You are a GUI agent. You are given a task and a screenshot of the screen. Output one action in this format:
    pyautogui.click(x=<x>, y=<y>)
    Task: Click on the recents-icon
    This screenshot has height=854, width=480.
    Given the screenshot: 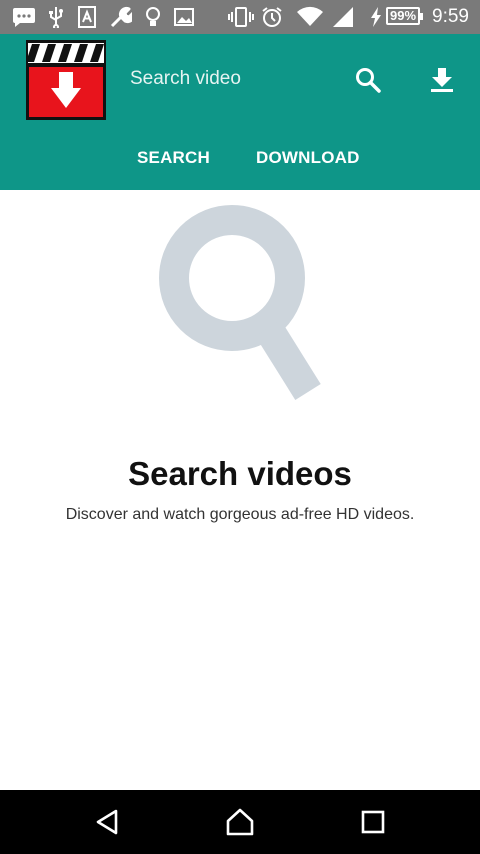 What is the action you would take?
    pyautogui.click(x=373, y=822)
    